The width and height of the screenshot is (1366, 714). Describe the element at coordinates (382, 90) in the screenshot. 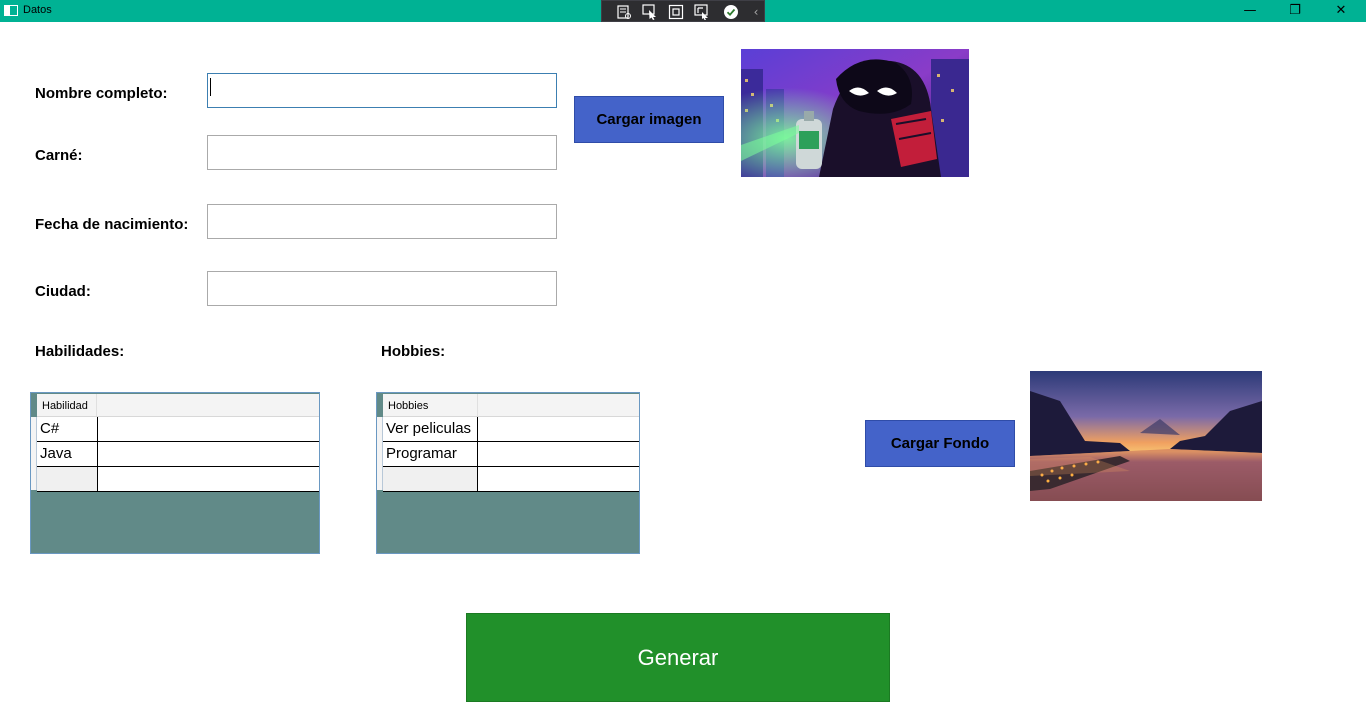

I see `nombre-completo-input` at that location.